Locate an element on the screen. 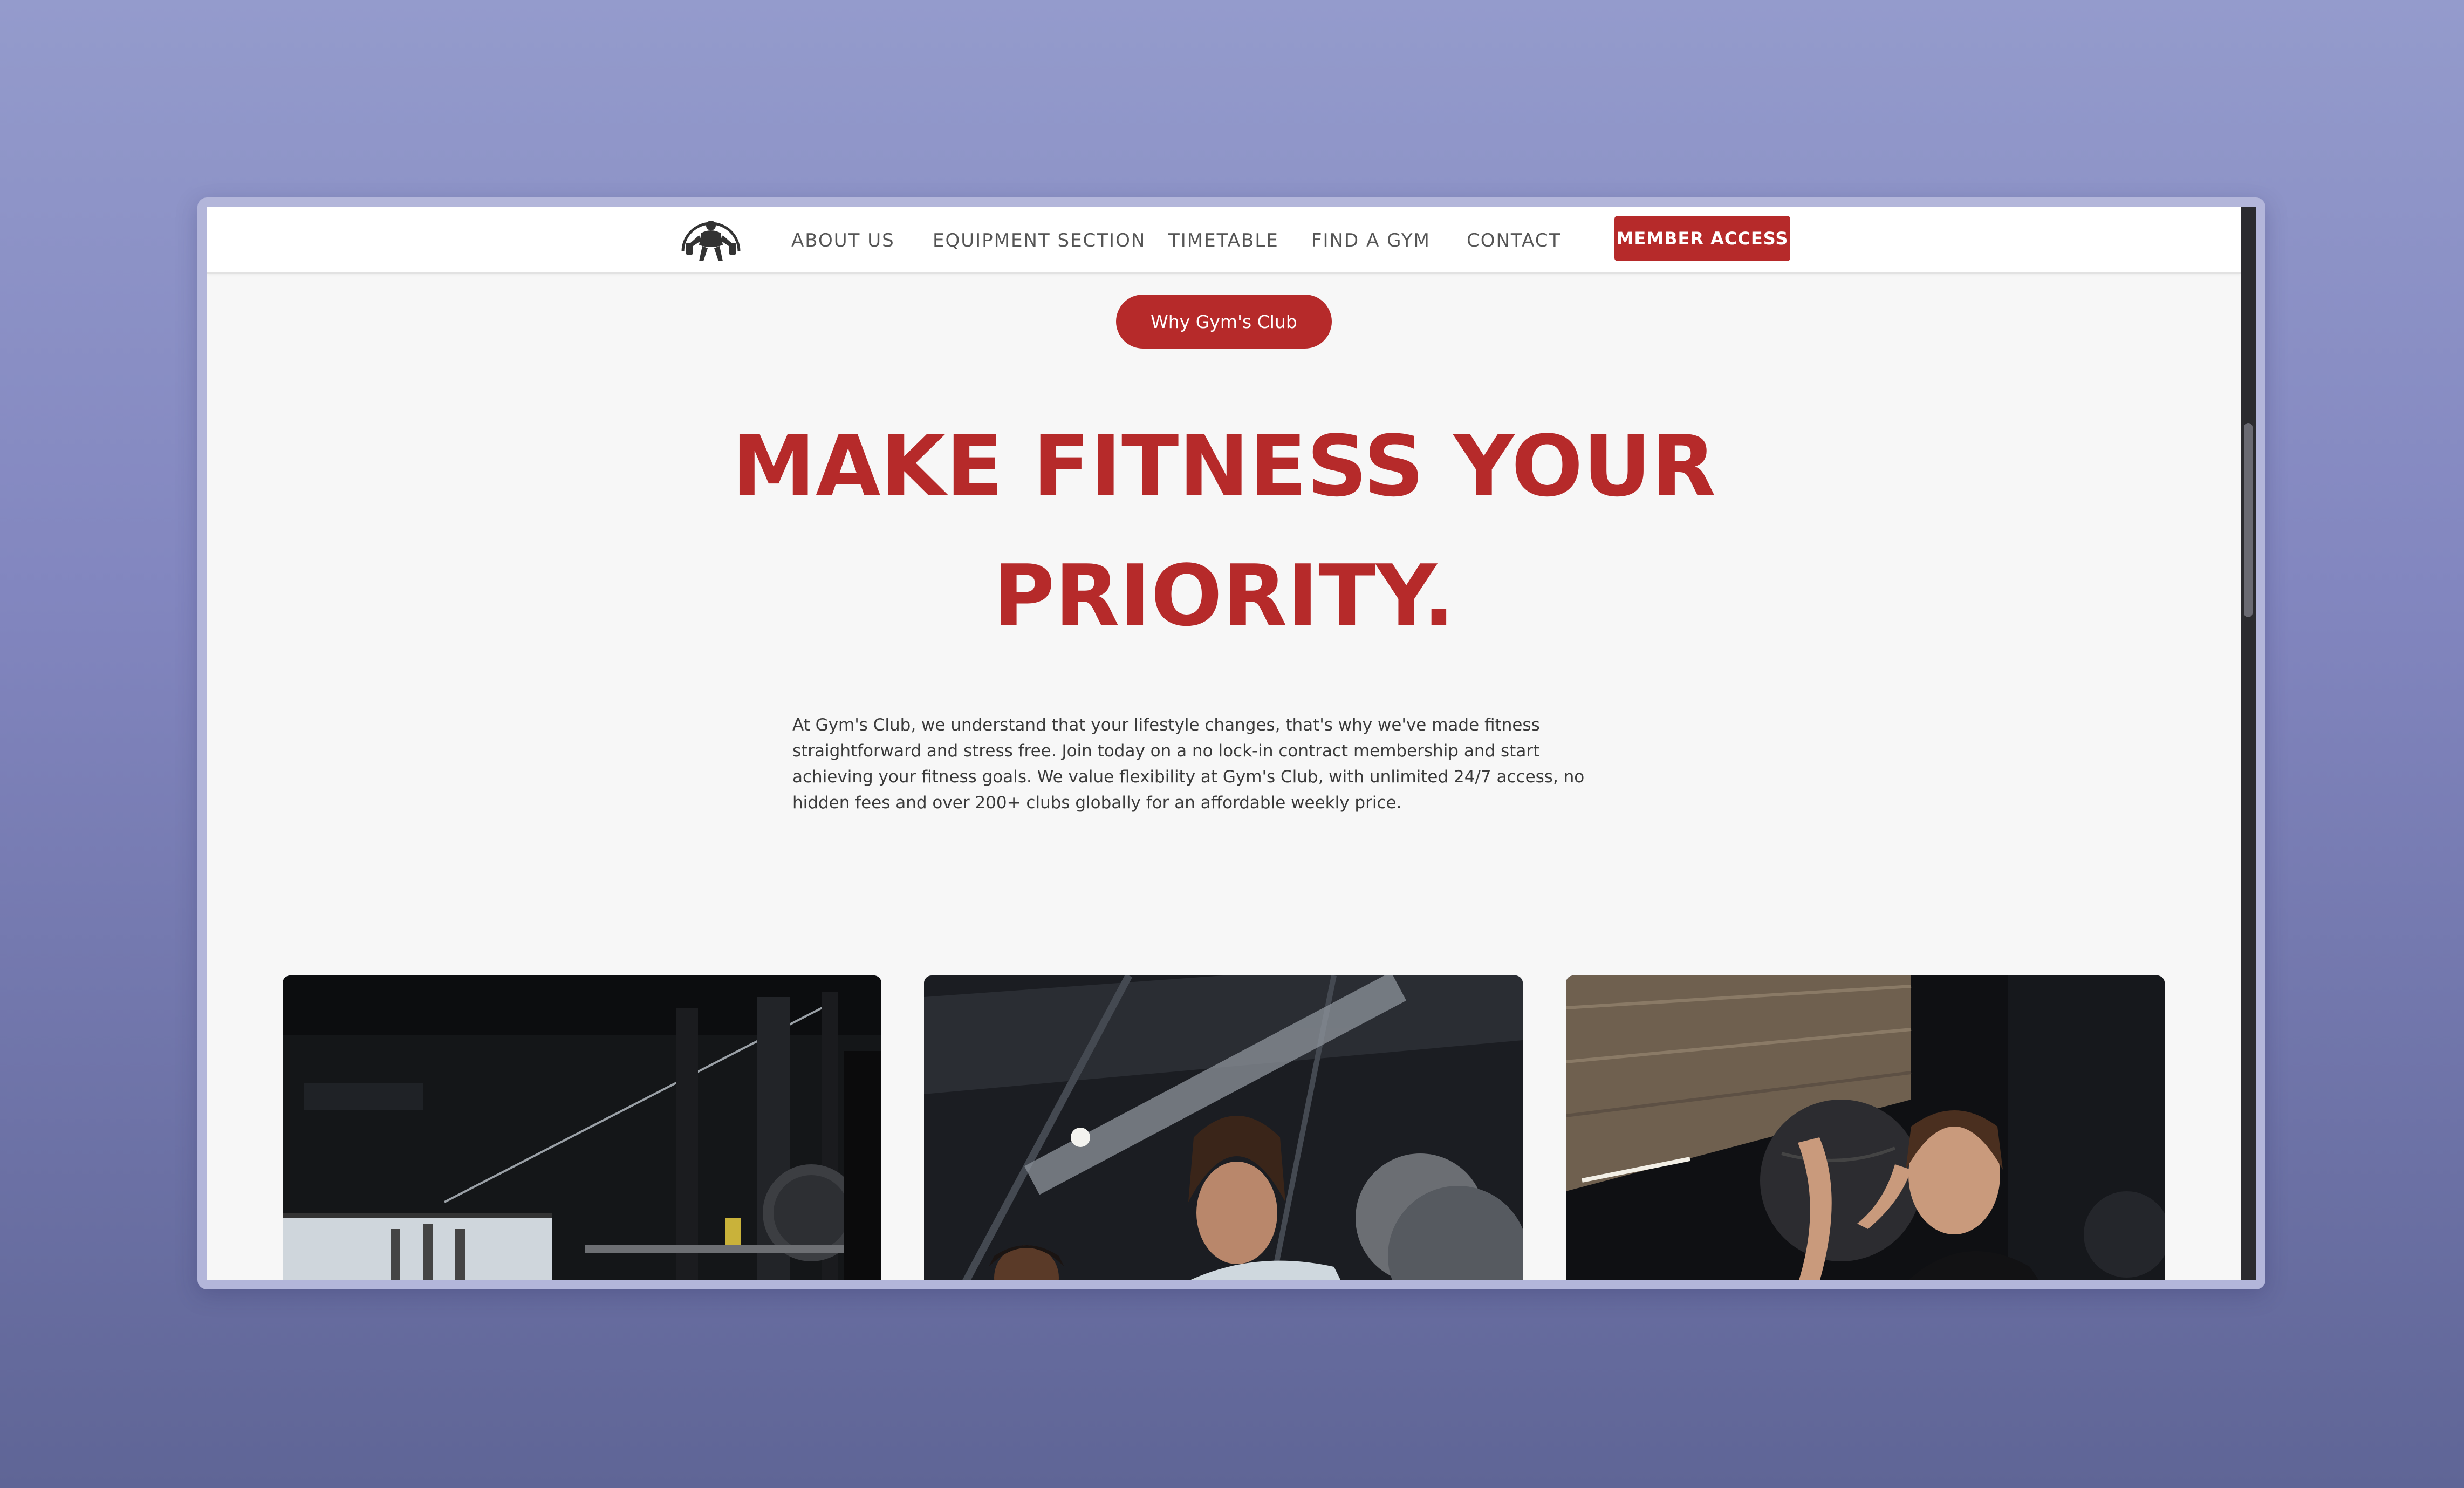 The height and width of the screenshot is (1488, 2464). nav-about-us: ABOUT US is located at coordinates (843, 240).